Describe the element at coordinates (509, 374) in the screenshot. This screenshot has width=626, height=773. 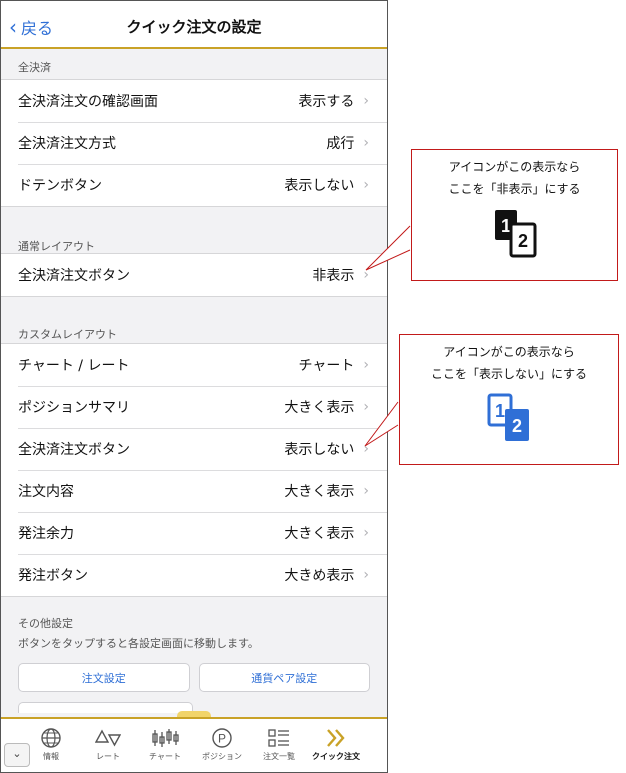
I see `callout-line: ここを「表示しない」にする` at that location.